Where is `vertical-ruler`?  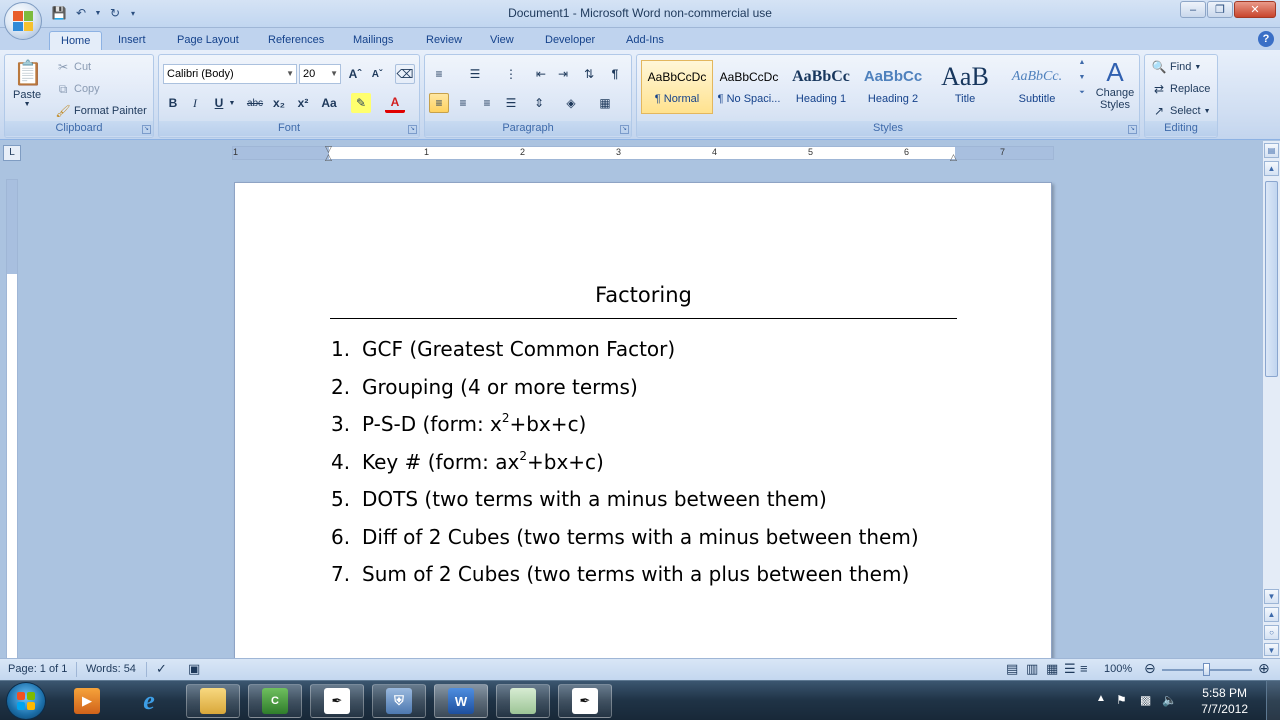 vertical-ruler is located at coordinates (12, 418).